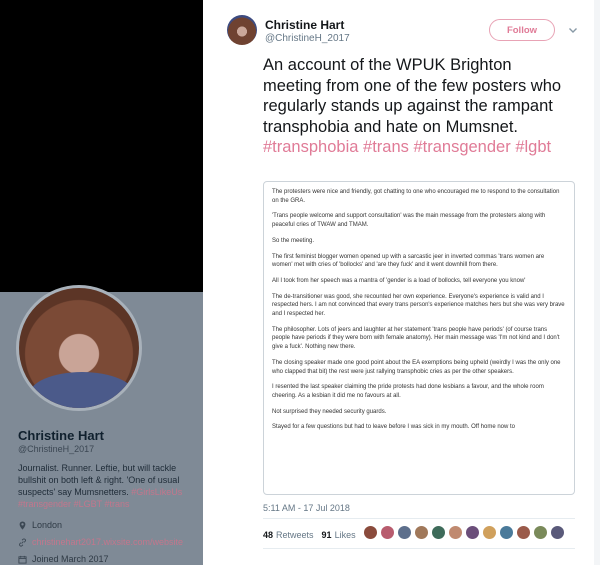 The width and height of the screenshot is (600, 565). Describe the element at coordinates (310, 147) in the screenshot. I see `tweet-hashtag: #transphobia` at that location.